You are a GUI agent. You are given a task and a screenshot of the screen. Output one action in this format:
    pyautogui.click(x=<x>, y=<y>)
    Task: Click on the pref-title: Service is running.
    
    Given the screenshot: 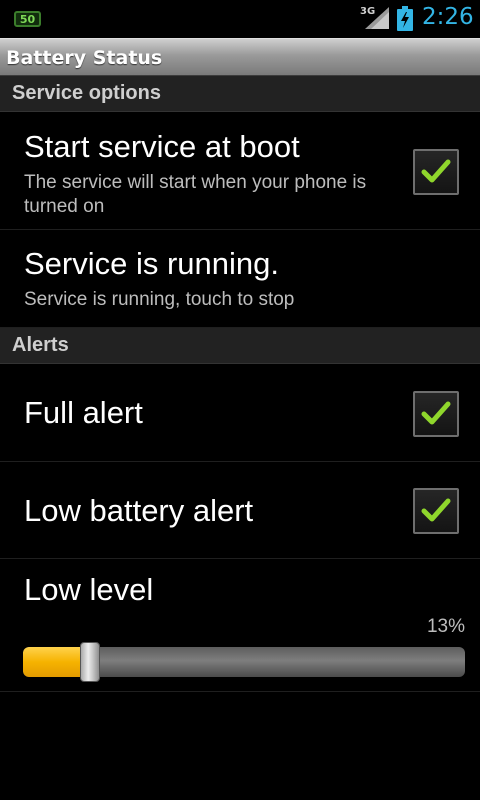 What is the action you would take?
    pyautogui.click(x=152, y=263)
    